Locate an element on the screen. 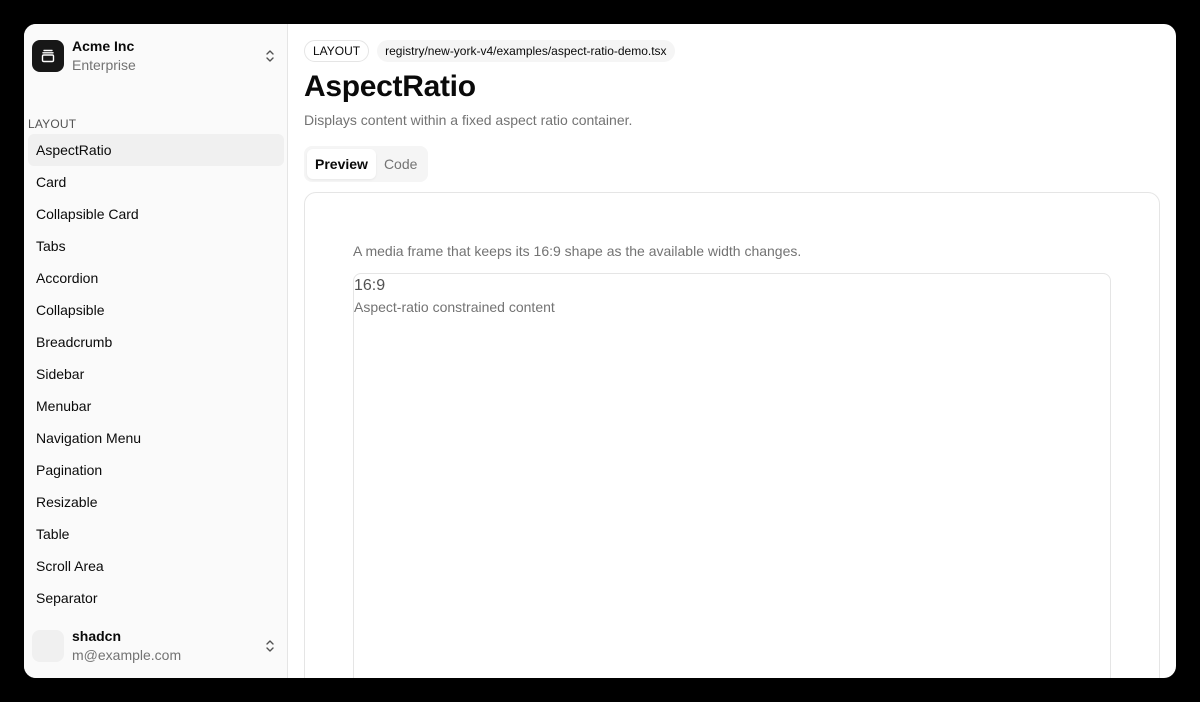 This screenshot has width=1200, height=702. sidebar-item-breadcrumb: Breadcrumb is located at coordinates (156, 342).